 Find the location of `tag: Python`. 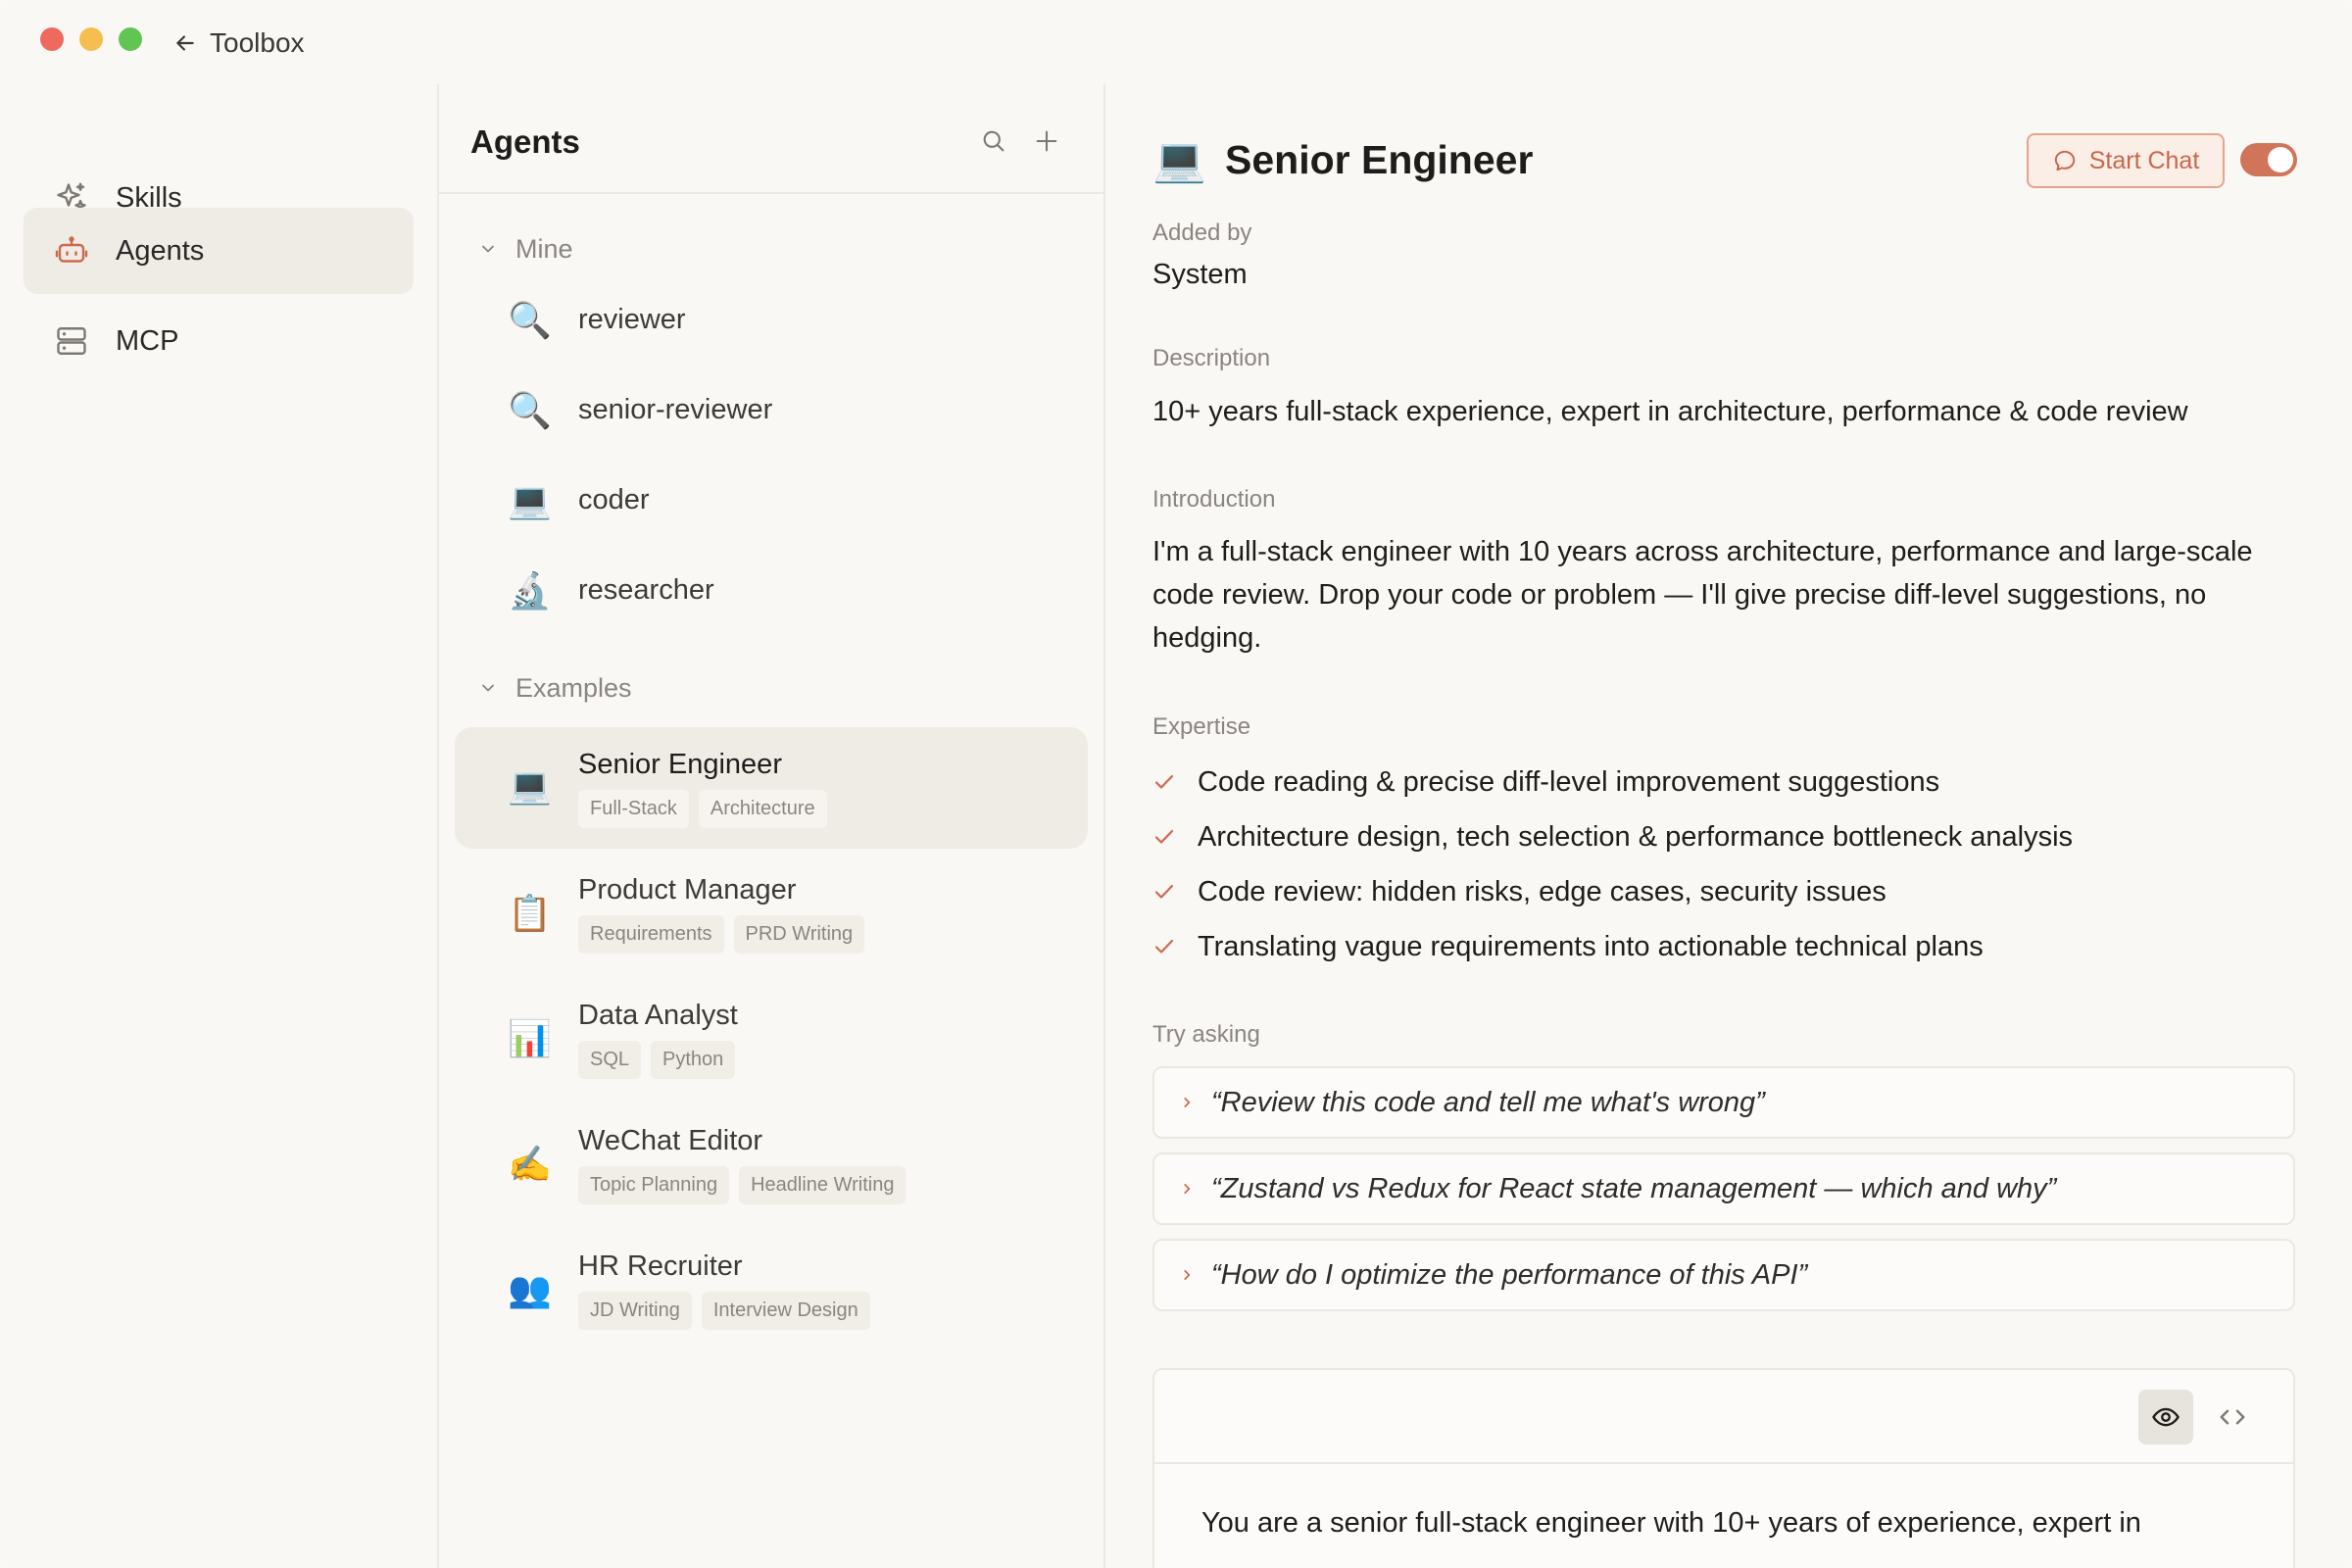

tag: Python is located at coordinates (693, 1060).